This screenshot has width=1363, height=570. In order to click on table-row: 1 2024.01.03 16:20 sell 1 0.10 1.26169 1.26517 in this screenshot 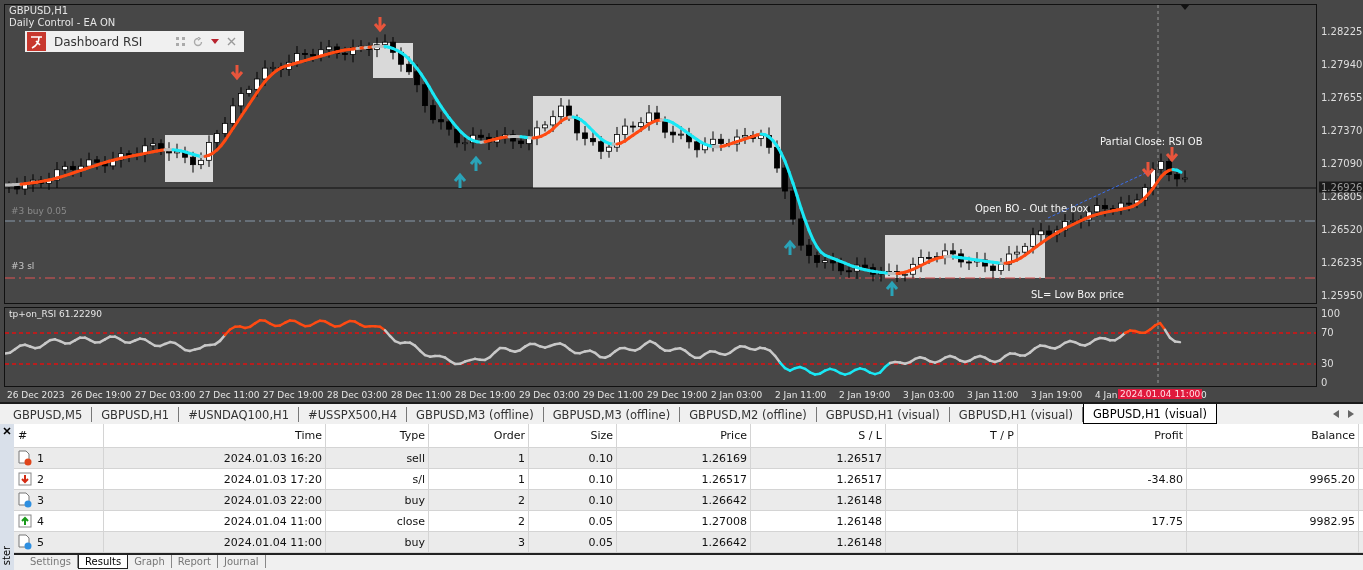, I will do `click(688, 458)`.